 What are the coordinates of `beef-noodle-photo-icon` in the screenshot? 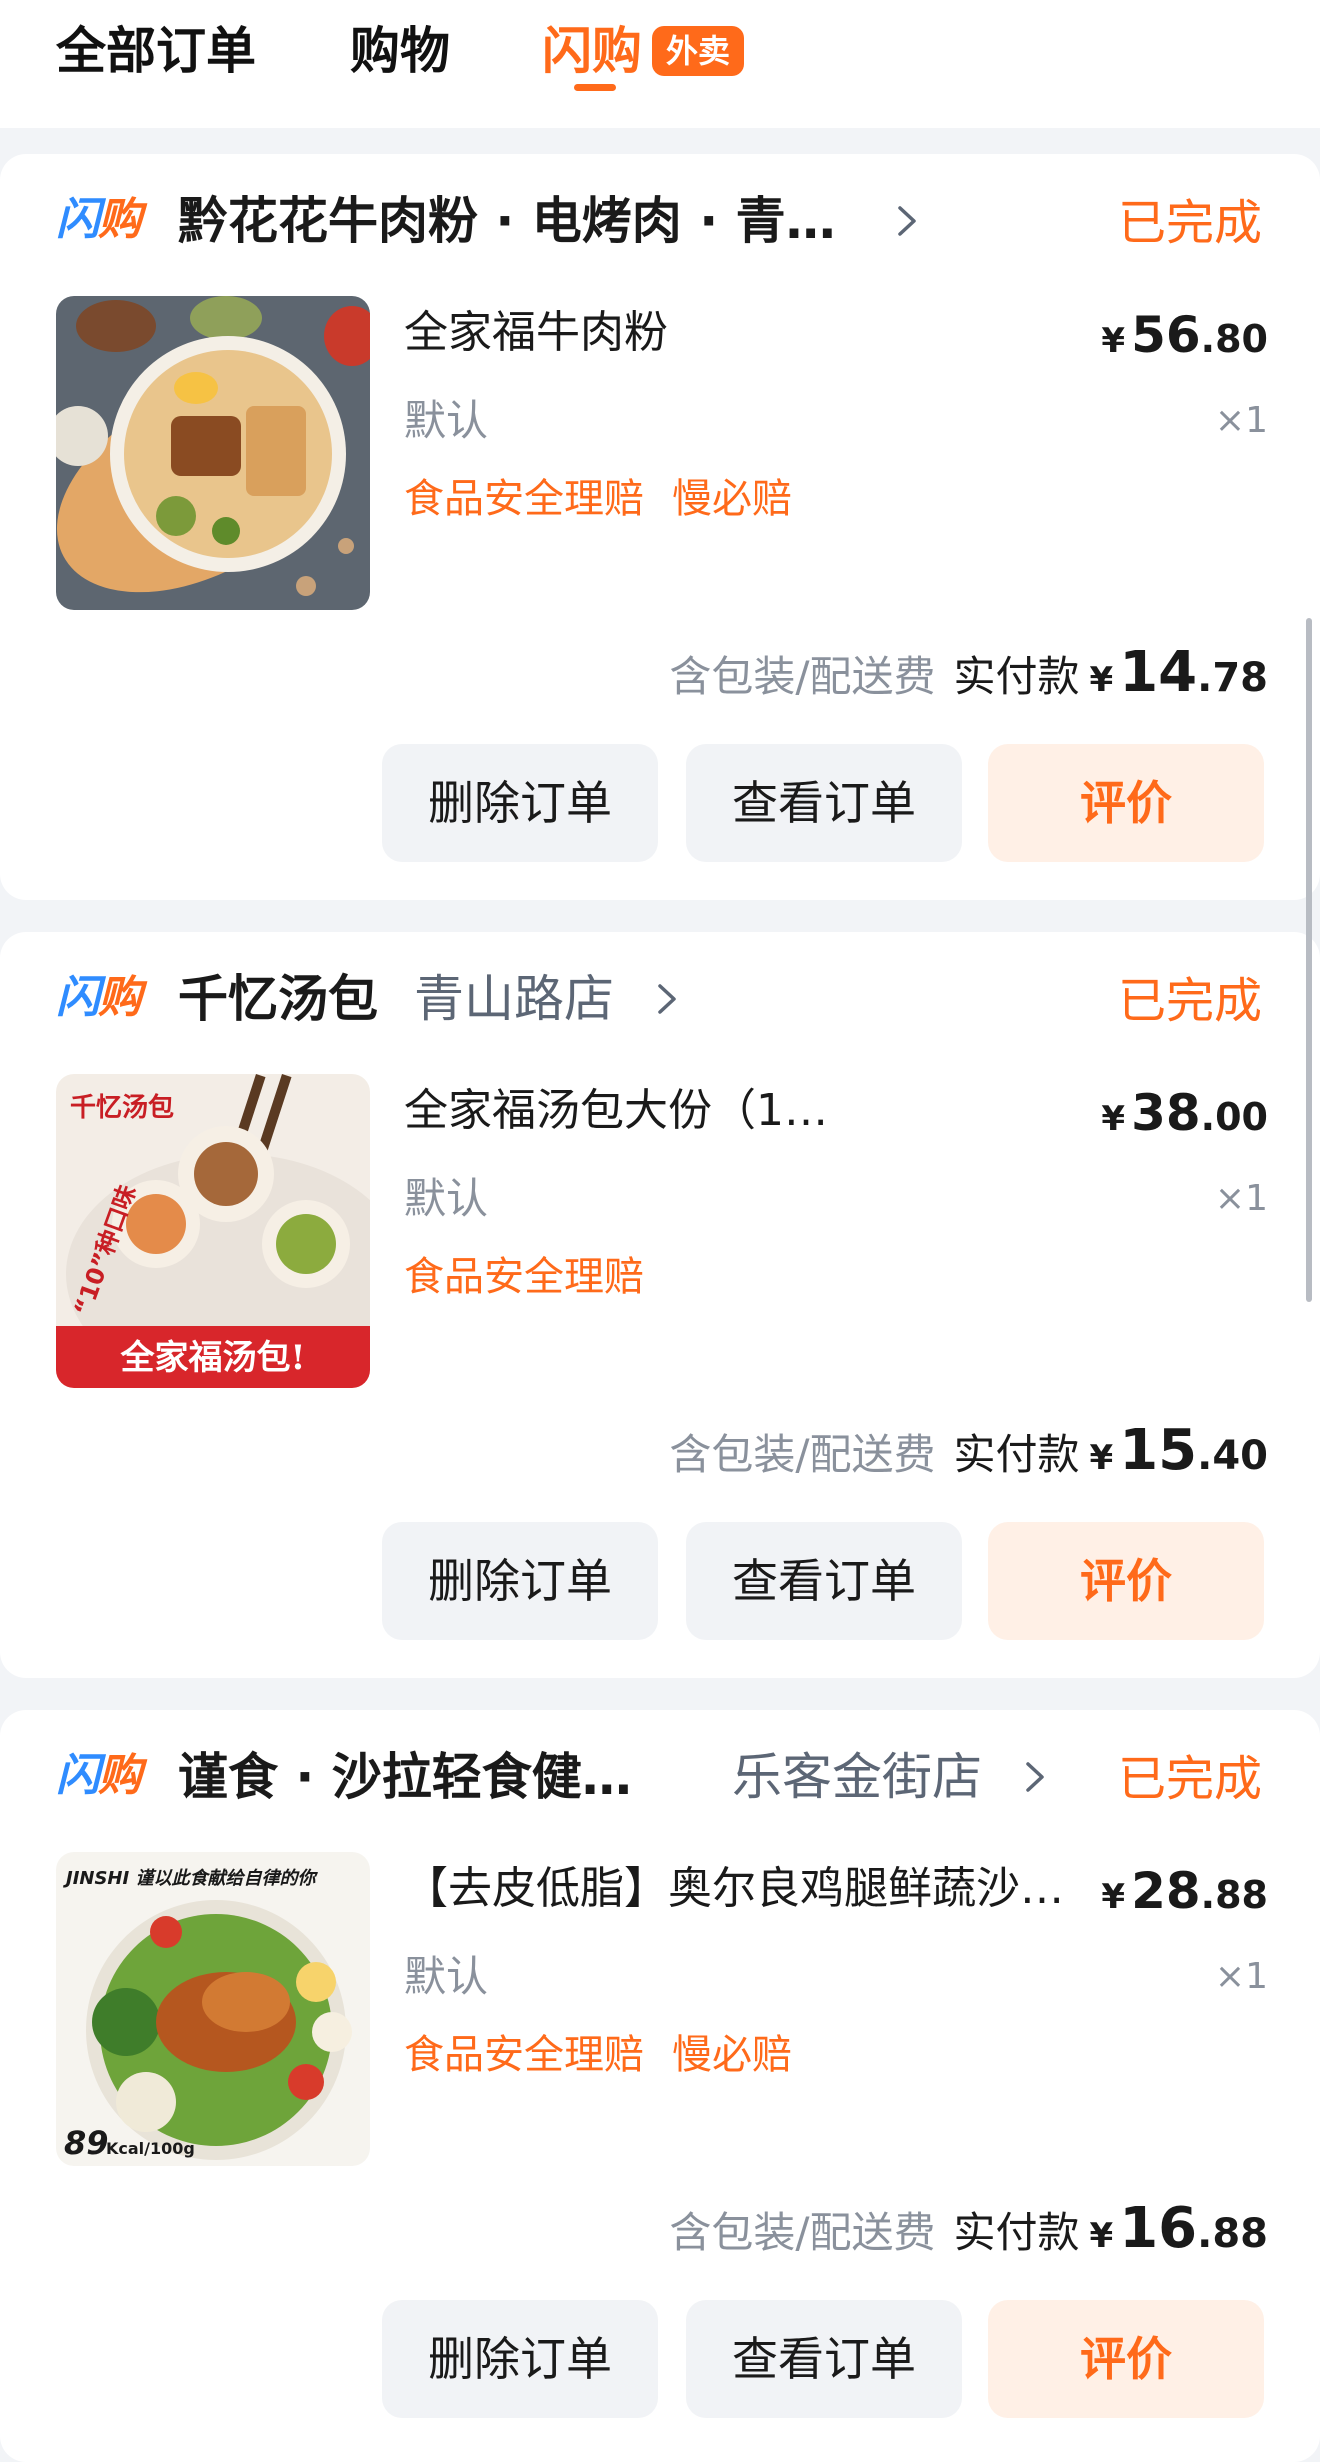 It's located at (213, 453).